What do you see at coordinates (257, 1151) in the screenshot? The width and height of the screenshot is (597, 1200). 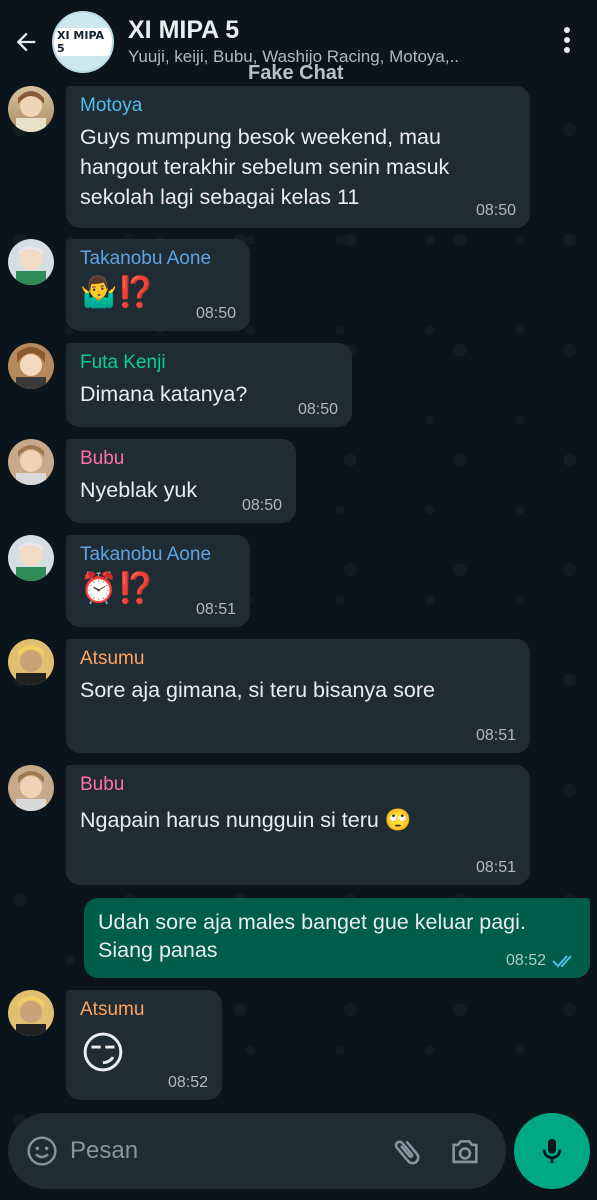 I see `message-input-bar: Pesan` at bounding box center [257, 1151].